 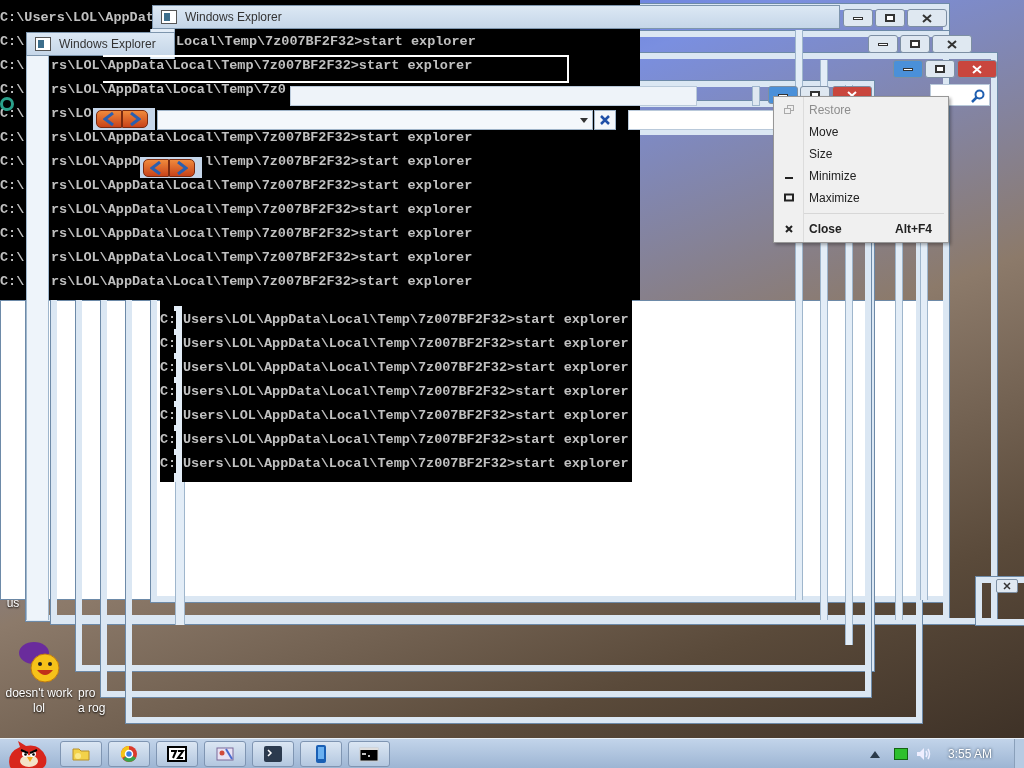 I want to click on icon-label: doesn't work, so click(x=39, y=693).